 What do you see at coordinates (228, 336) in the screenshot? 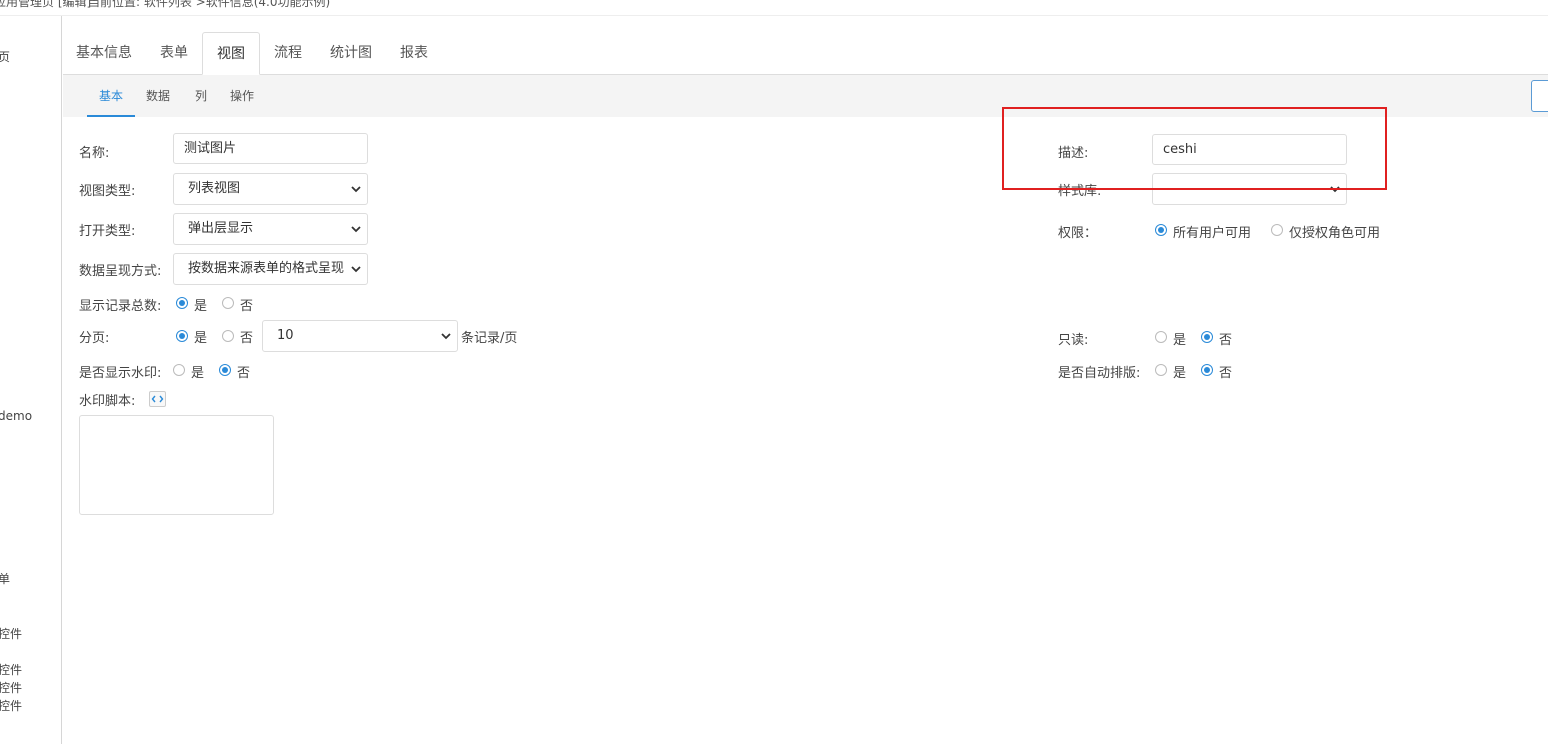
I see `paging-no-radio` at bounding box center [228, 336].